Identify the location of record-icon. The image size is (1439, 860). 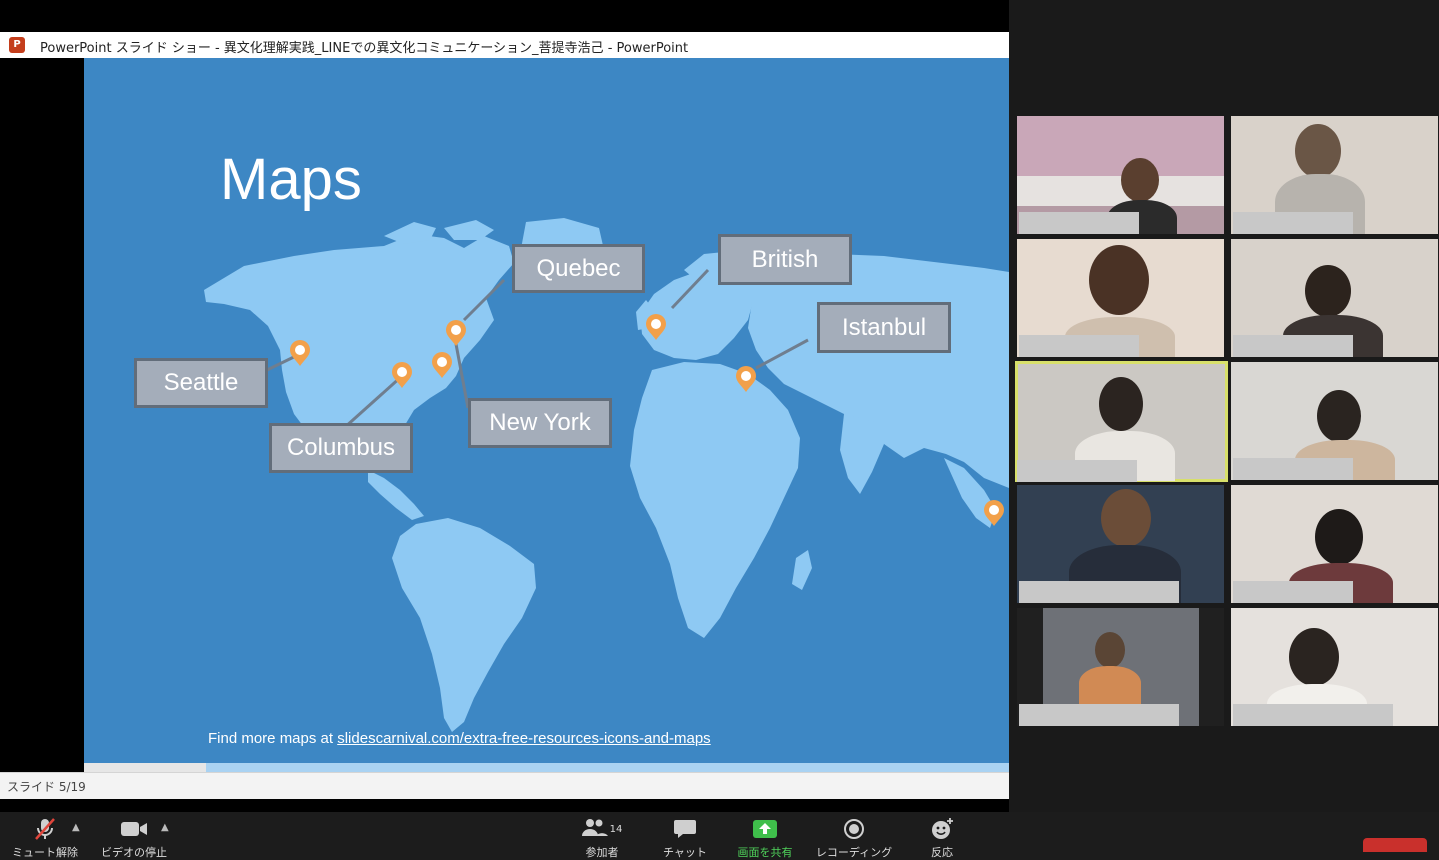
(854, 829).